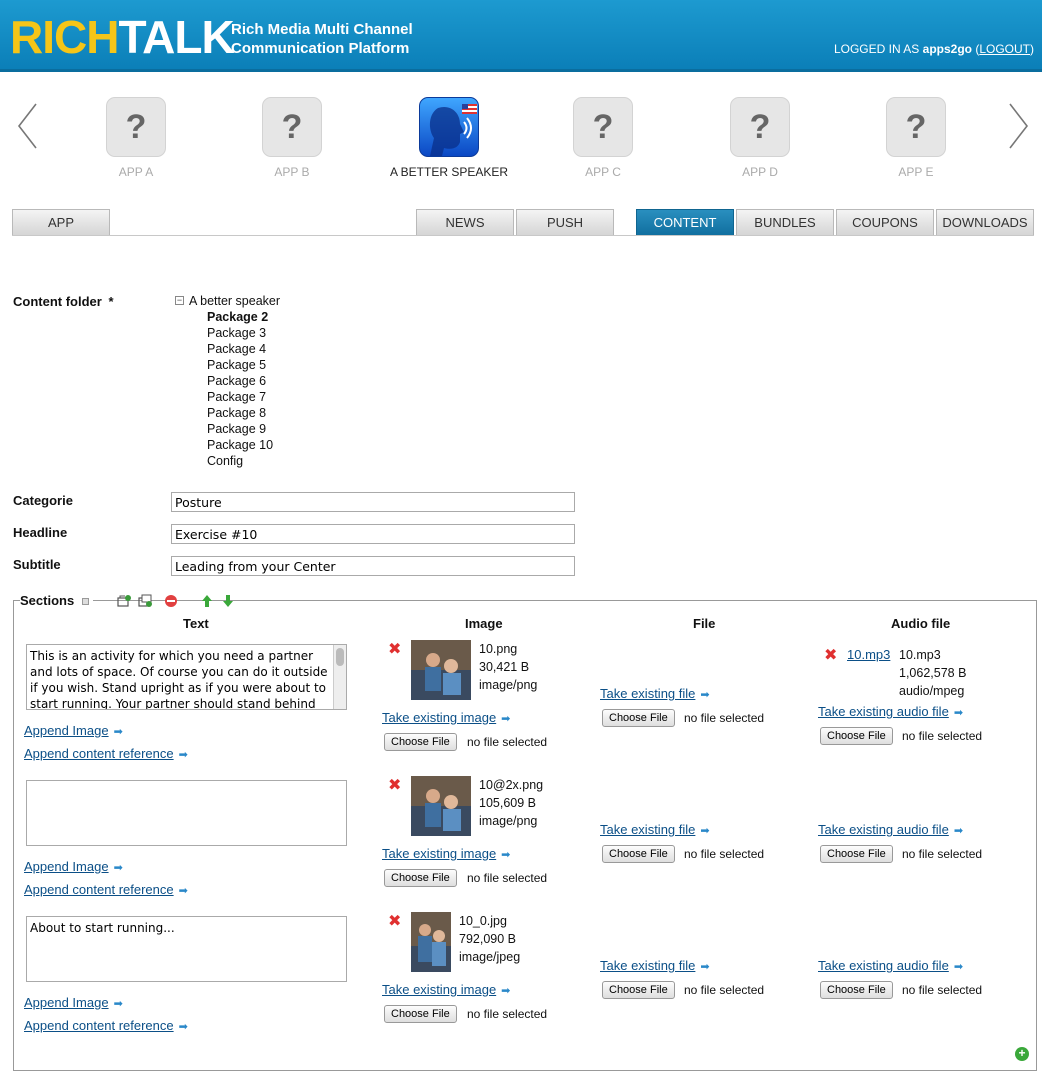  What do you see at coordinates (885, 222) in the screenshot?
I see `tab-coupons: COUPONS` at bounding box center [885, 222].